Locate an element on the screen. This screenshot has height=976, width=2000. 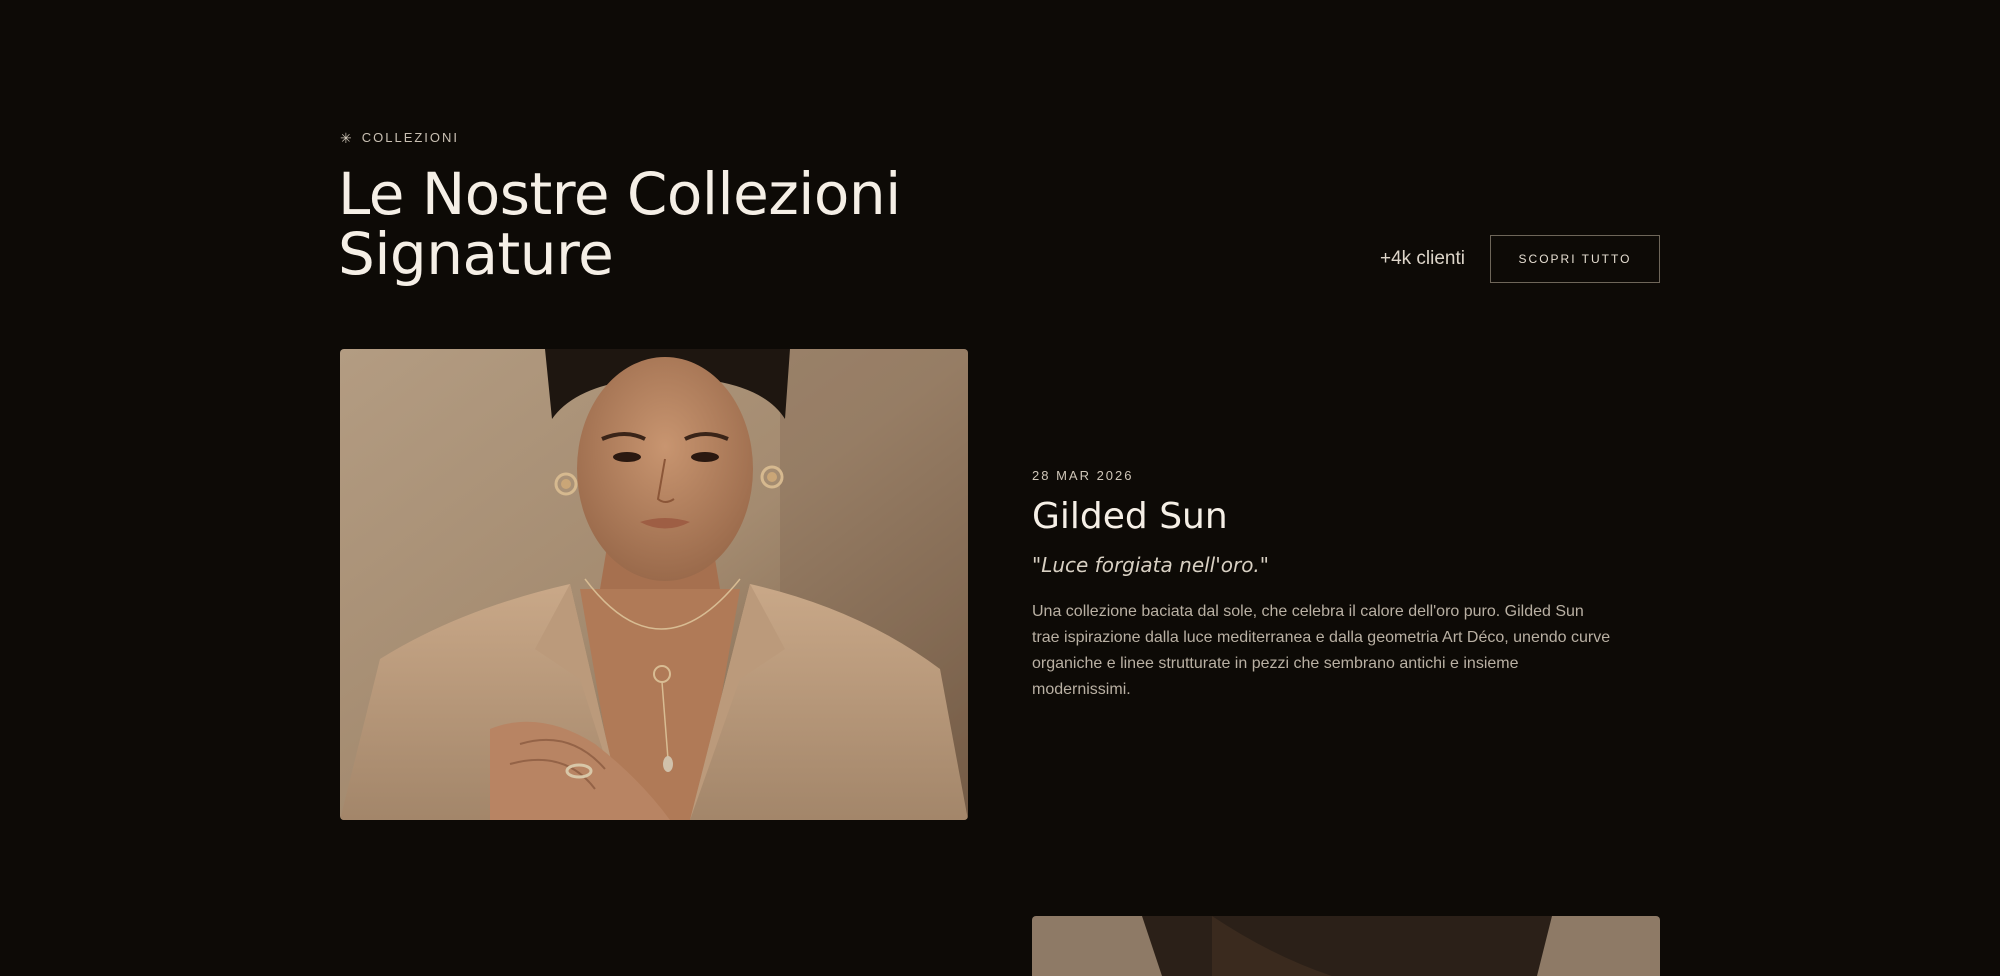
next-collection-photo is located at coordinates (1346, 946).